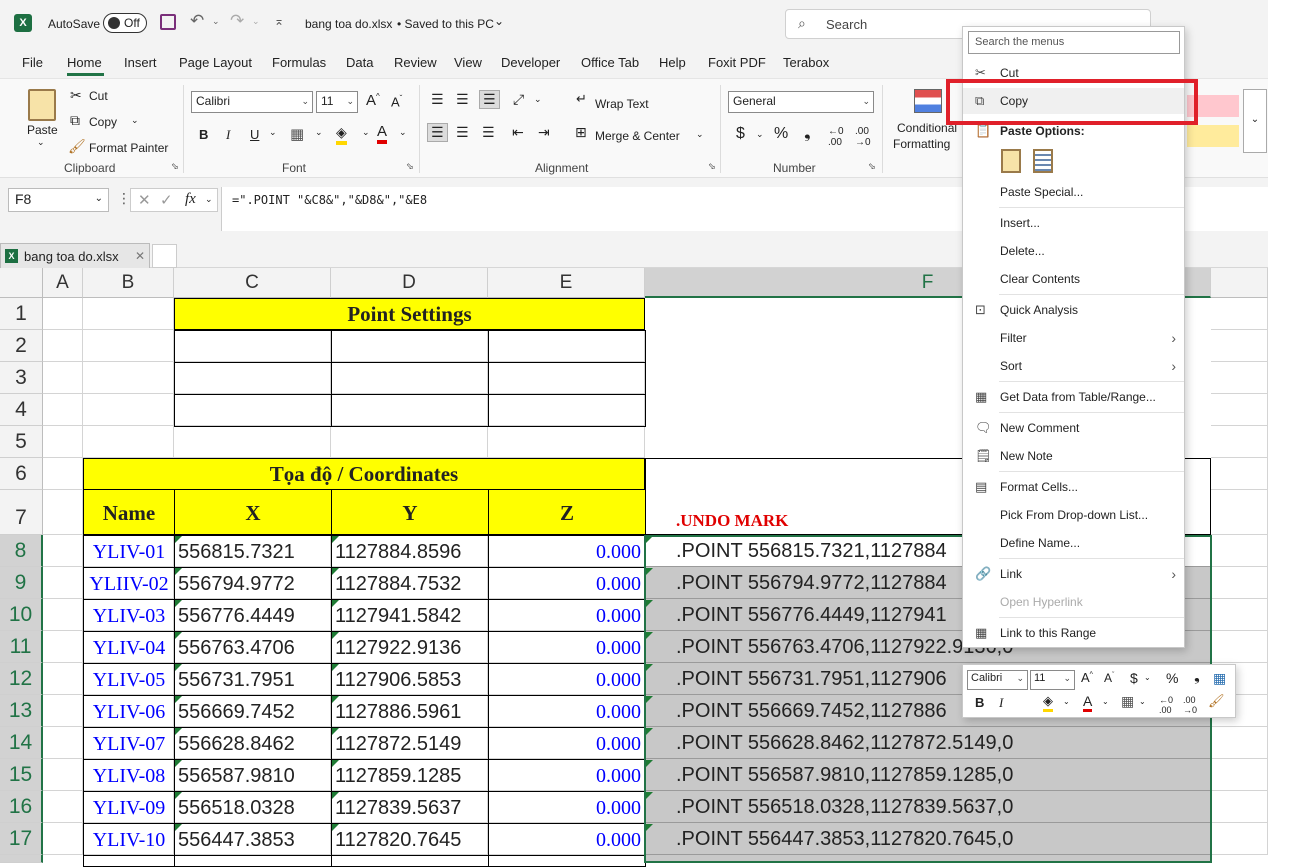 The height and width of the screenshot is (867, 1290). What do you see at coordinates (403, 132) in the screenshot?
I see `font-color-dropdown-icon: ⌄` at bounding box center [403, 132].